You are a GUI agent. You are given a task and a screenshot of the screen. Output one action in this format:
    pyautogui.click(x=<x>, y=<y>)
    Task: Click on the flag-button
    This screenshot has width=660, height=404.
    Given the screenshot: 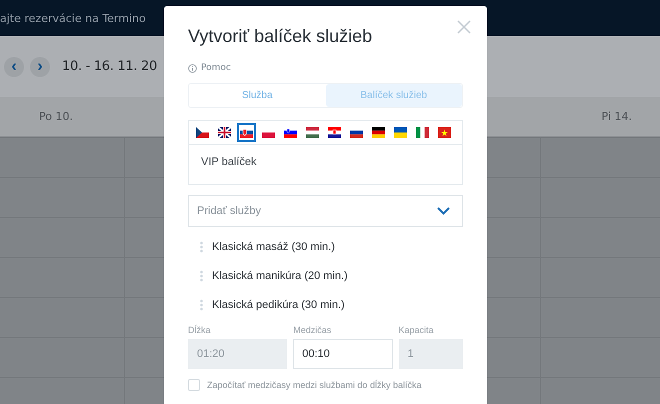 What is the action you would take?
    pyautogui.click(x=246, y=132)
    